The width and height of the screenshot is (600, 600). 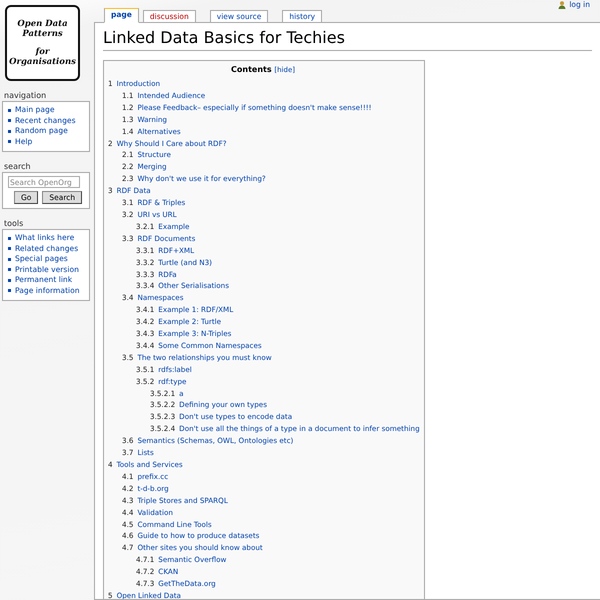 I want to click on logo-text: for, so click(x=43, y=52).